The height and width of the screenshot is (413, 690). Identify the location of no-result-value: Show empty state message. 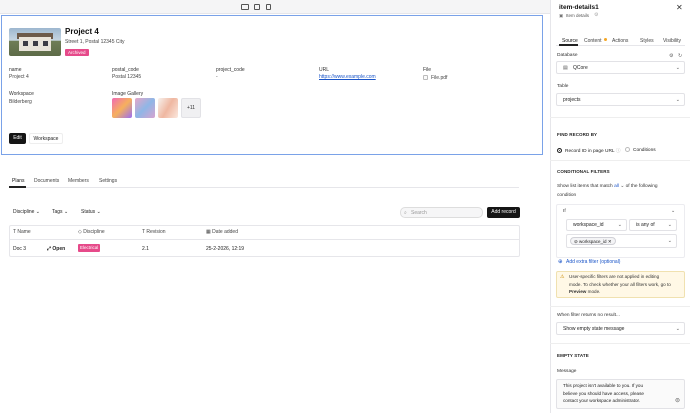
(594, 329).